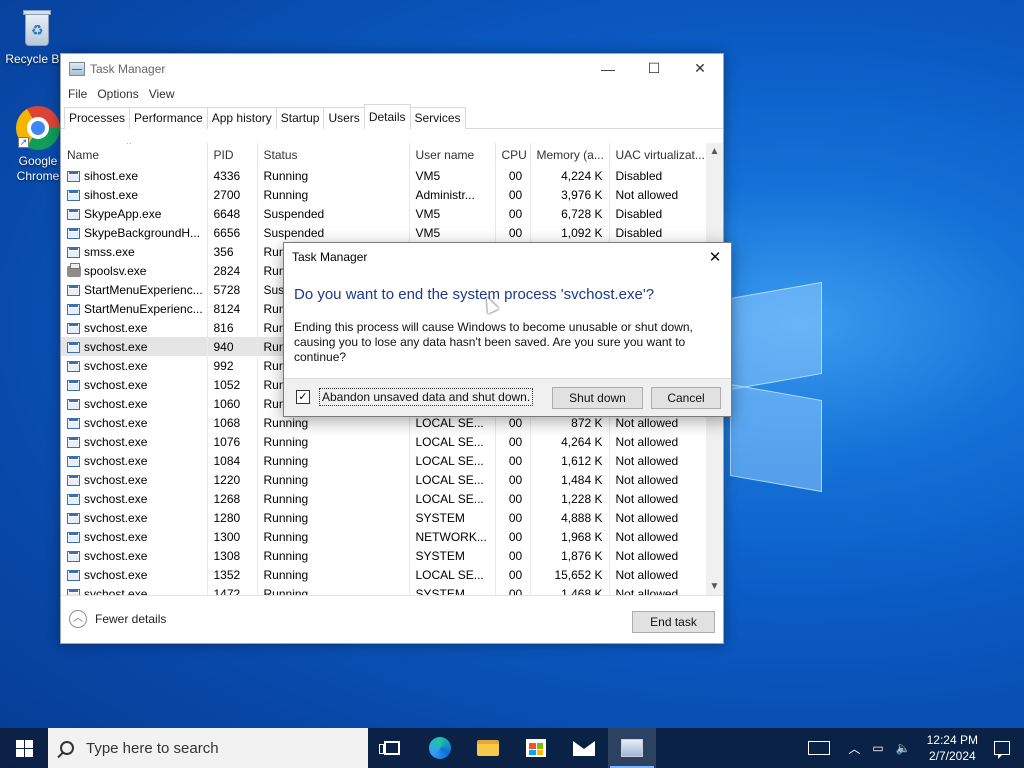 The height and width of the screenshot is (768, 1024). Describe the element at coordinates (700, 68) in the screenshot. I see `close-button: ✕` at that location.